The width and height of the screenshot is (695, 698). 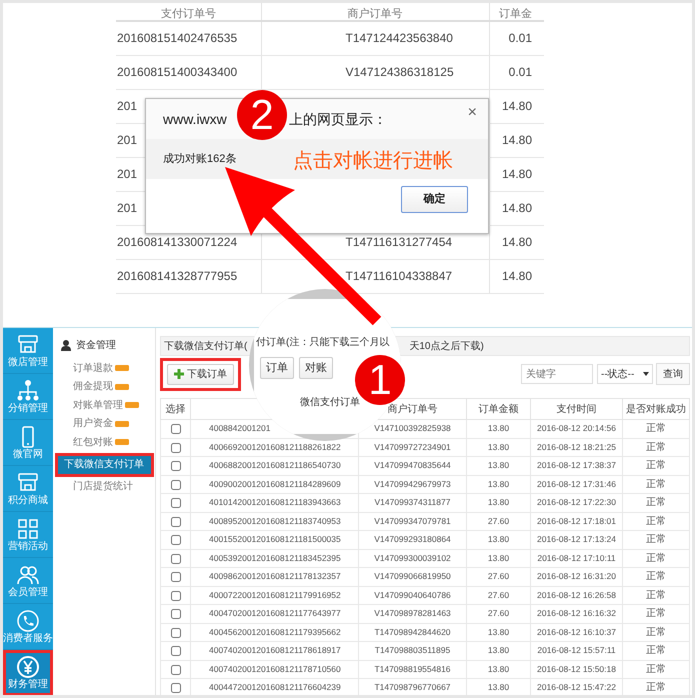 I want to click on table-cell: 27.60, so click(x=499, y=595).